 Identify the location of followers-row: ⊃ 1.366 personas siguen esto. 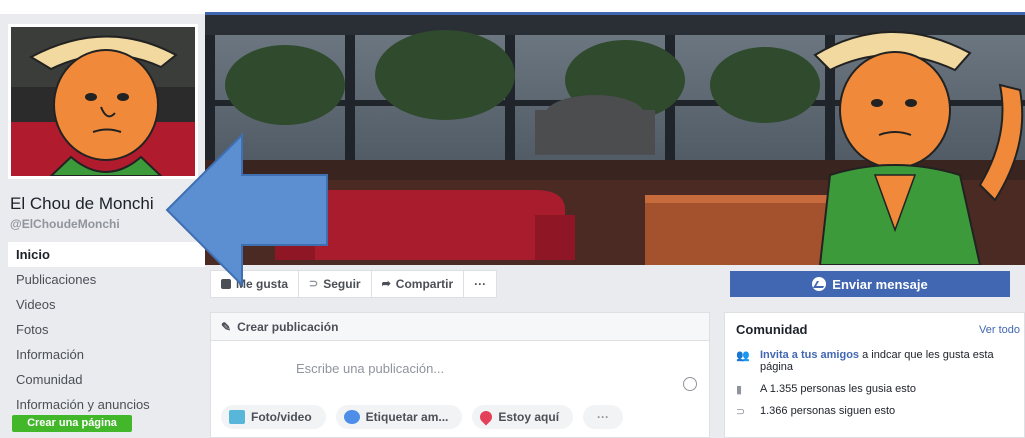
(878, 411).